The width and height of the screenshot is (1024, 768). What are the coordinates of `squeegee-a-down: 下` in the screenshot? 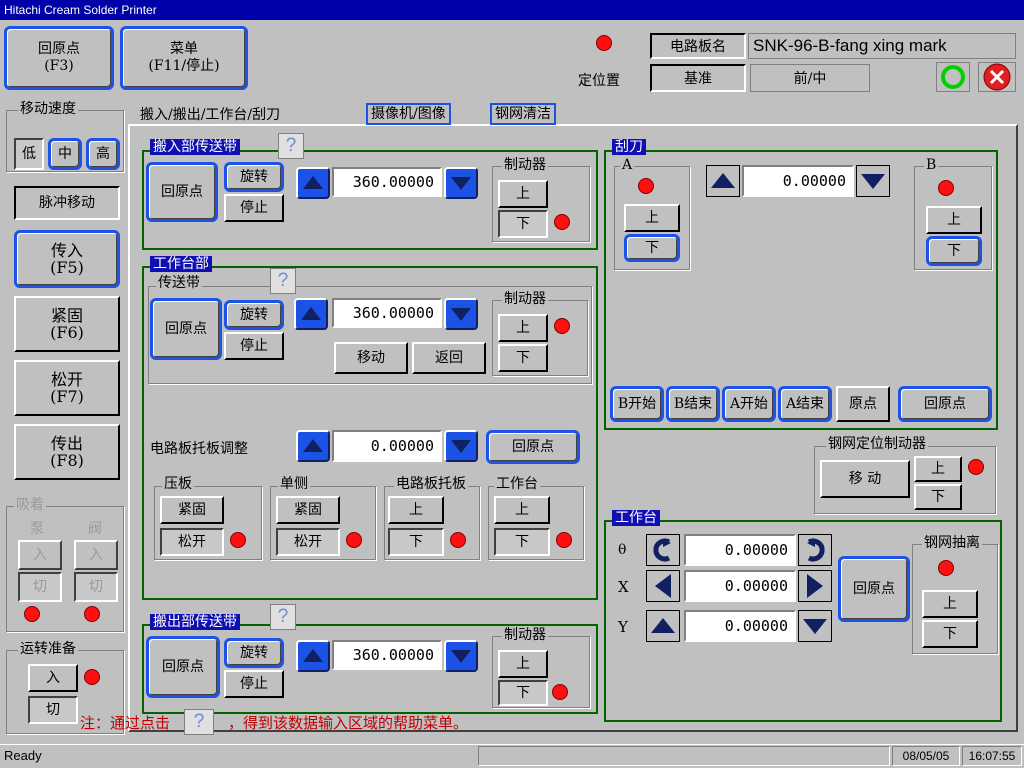 It's located at (652, 248).